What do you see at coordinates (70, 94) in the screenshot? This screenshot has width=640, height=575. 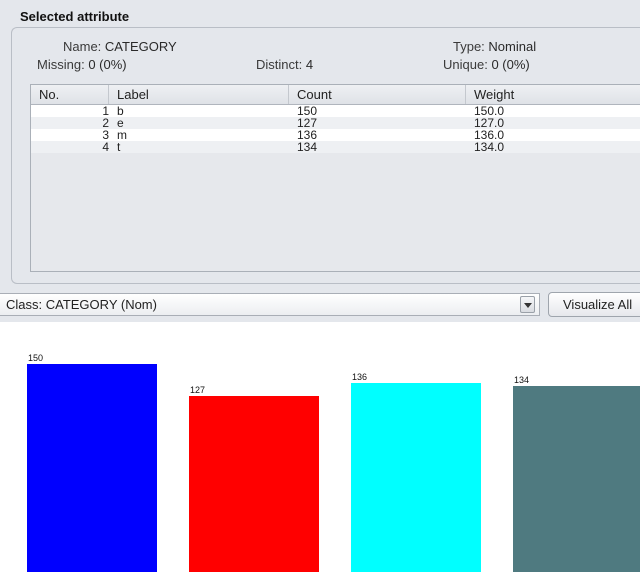 I see `column-header-no: No.` at bounding box center [70, 94].